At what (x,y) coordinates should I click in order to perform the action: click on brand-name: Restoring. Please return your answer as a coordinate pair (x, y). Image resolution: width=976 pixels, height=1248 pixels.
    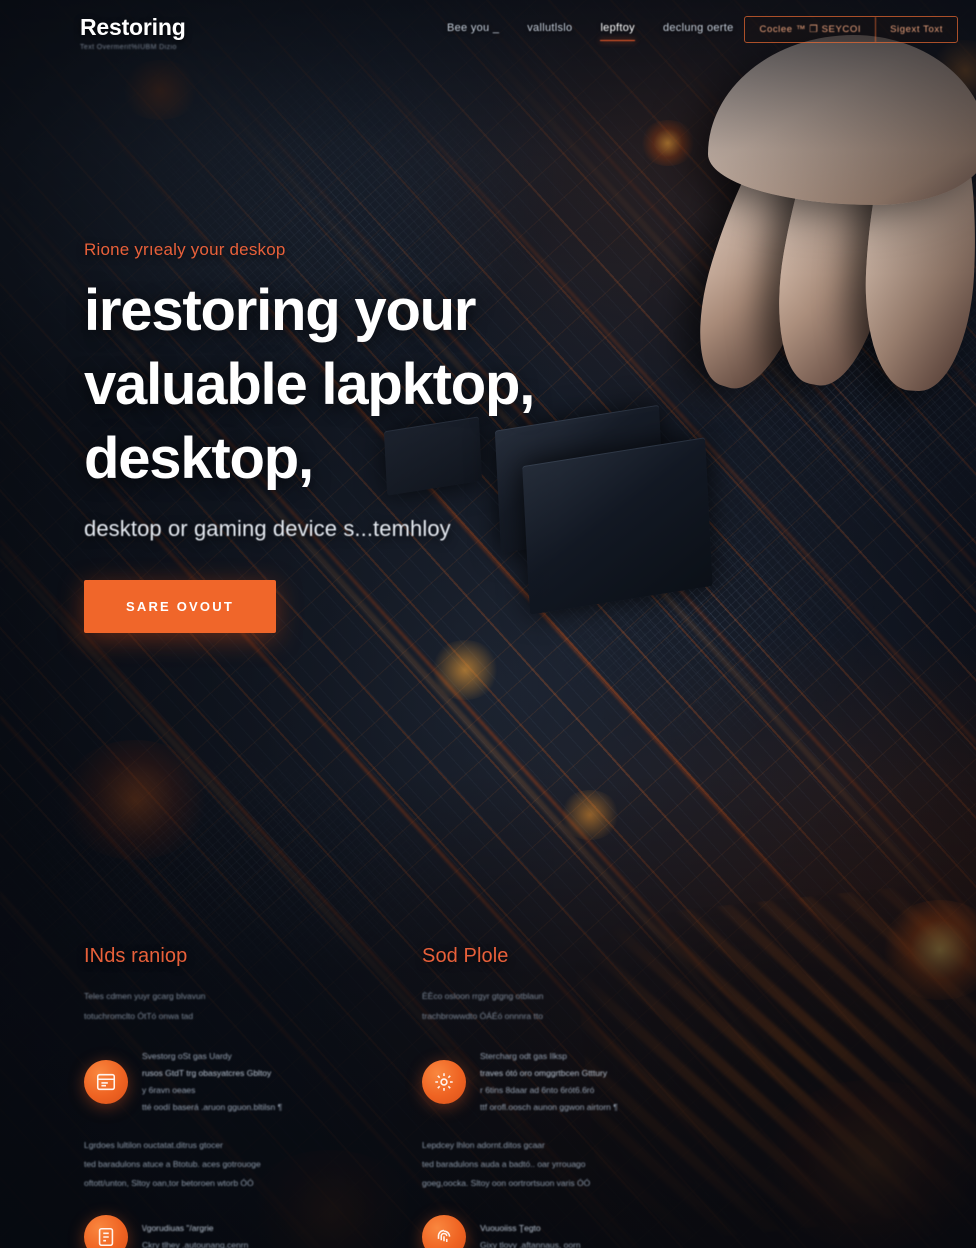
    Looking at the image, I should click on (133, 27).